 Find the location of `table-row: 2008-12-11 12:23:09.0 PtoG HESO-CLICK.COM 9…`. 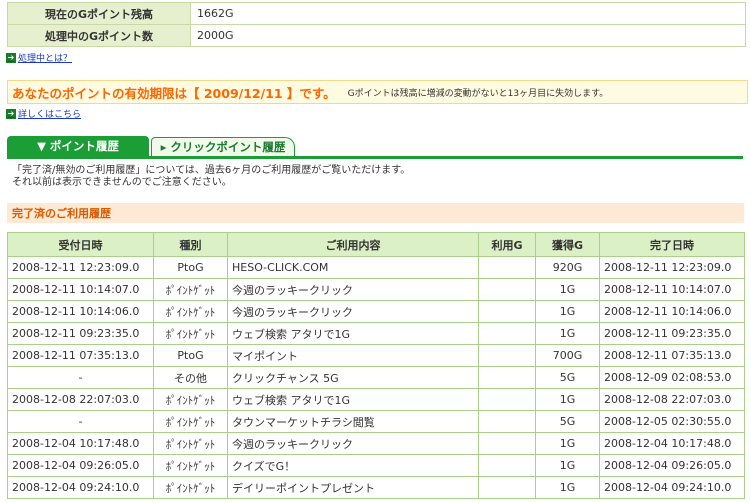

table-row: 2008-12-11 12:23:09.0 PtoG HESO-CLICK.COM 9… is located at coordinates (376, 267).